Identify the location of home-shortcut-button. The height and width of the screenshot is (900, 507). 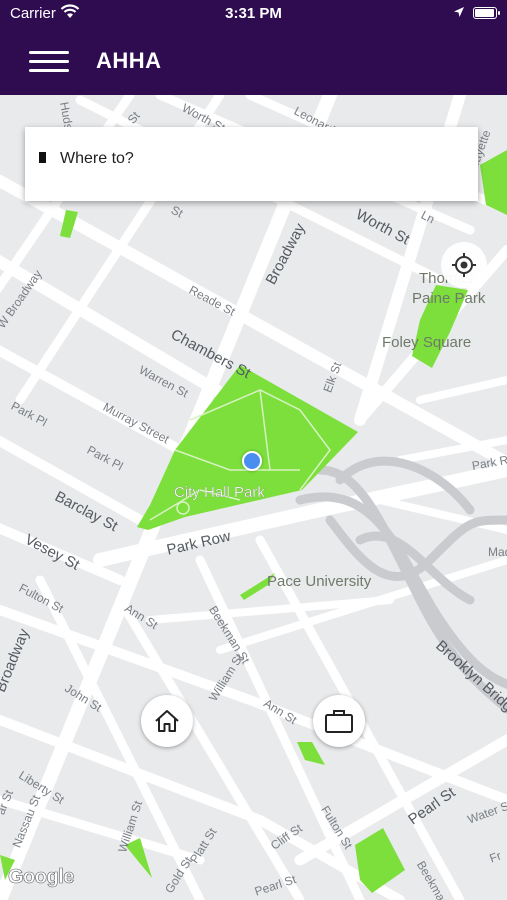
(167, 721).